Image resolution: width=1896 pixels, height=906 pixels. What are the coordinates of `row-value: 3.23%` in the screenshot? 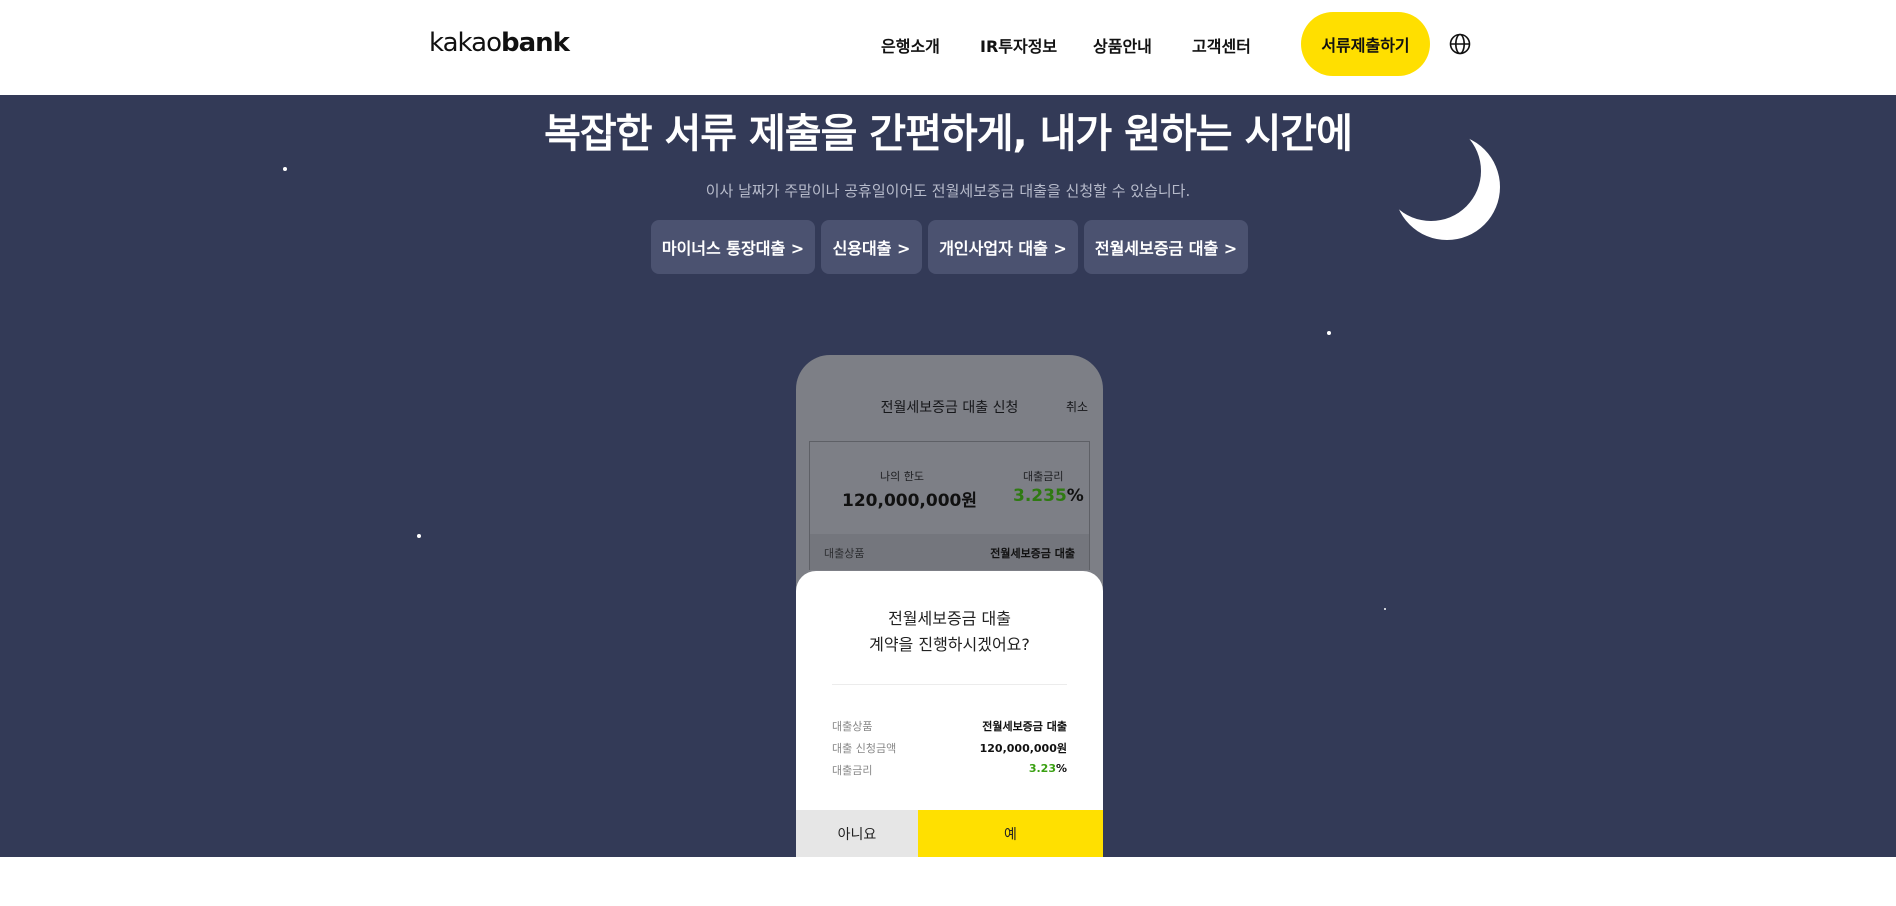 It's located at (1048, 768).